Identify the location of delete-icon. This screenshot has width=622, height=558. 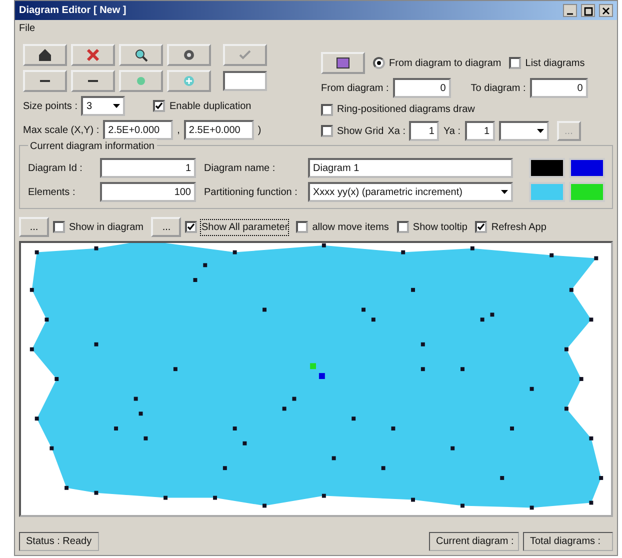
(93, 55).